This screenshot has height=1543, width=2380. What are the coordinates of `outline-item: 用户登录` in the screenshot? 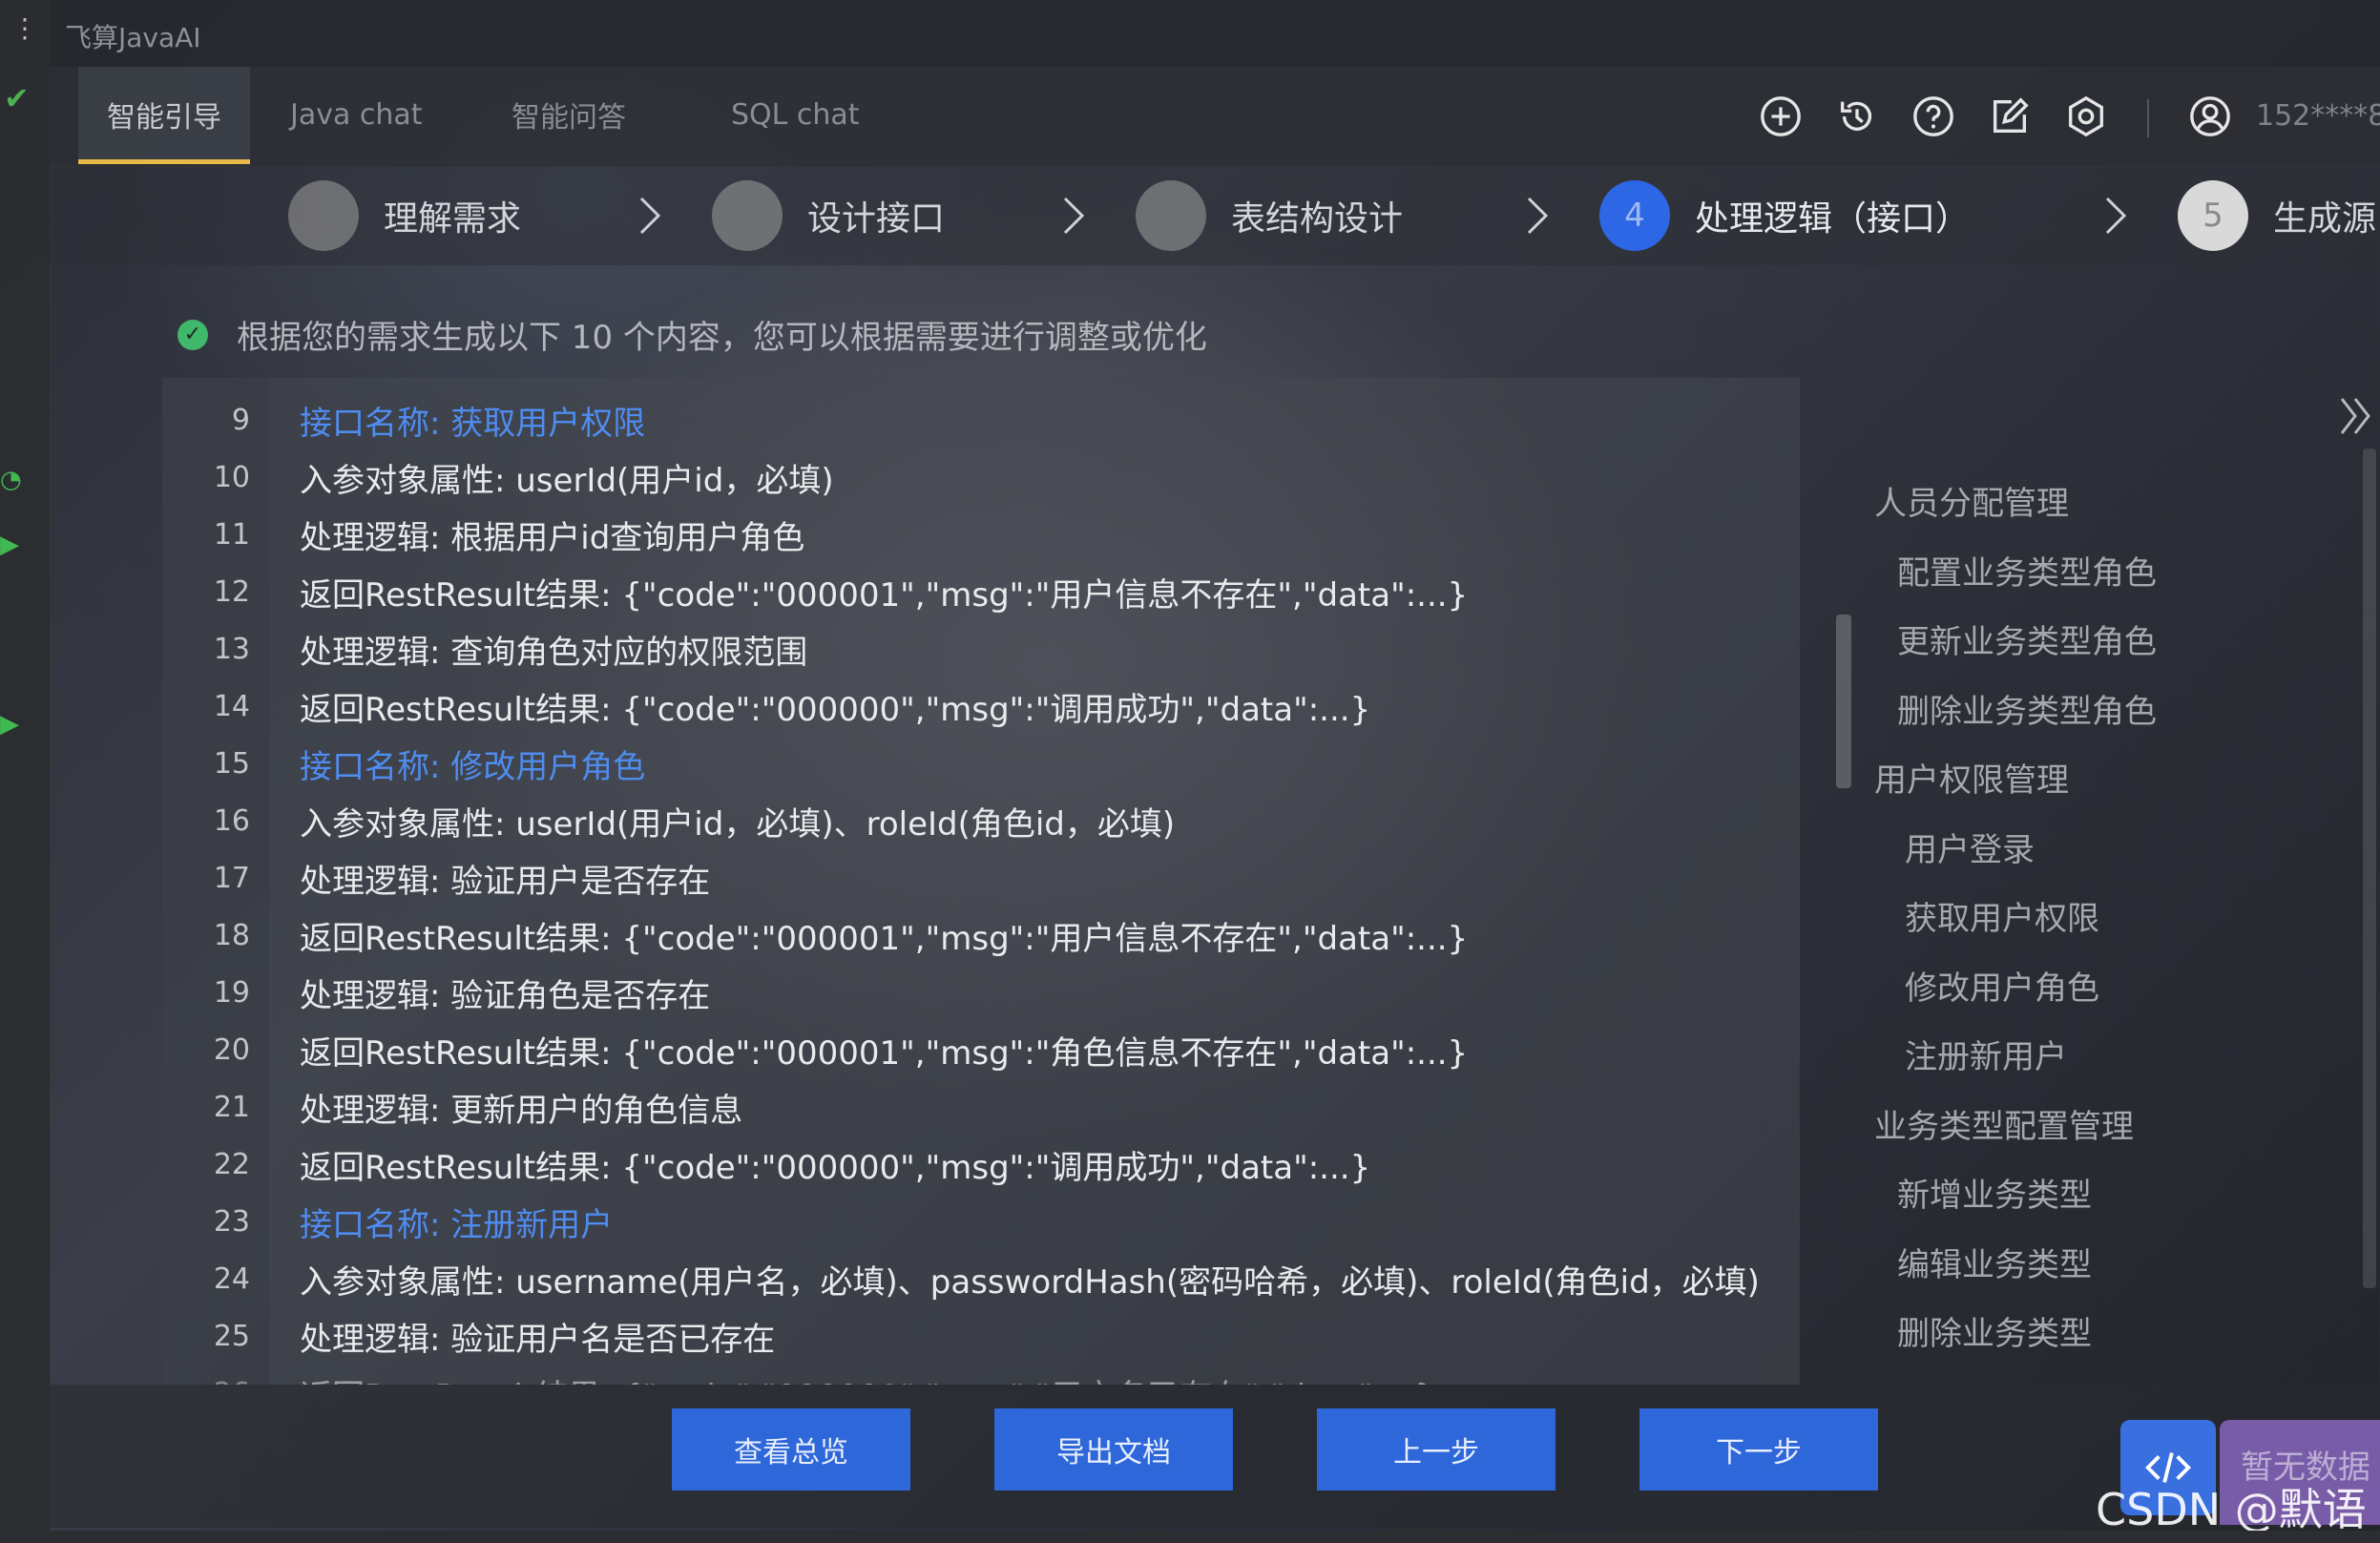 It's located at (1970, 847).